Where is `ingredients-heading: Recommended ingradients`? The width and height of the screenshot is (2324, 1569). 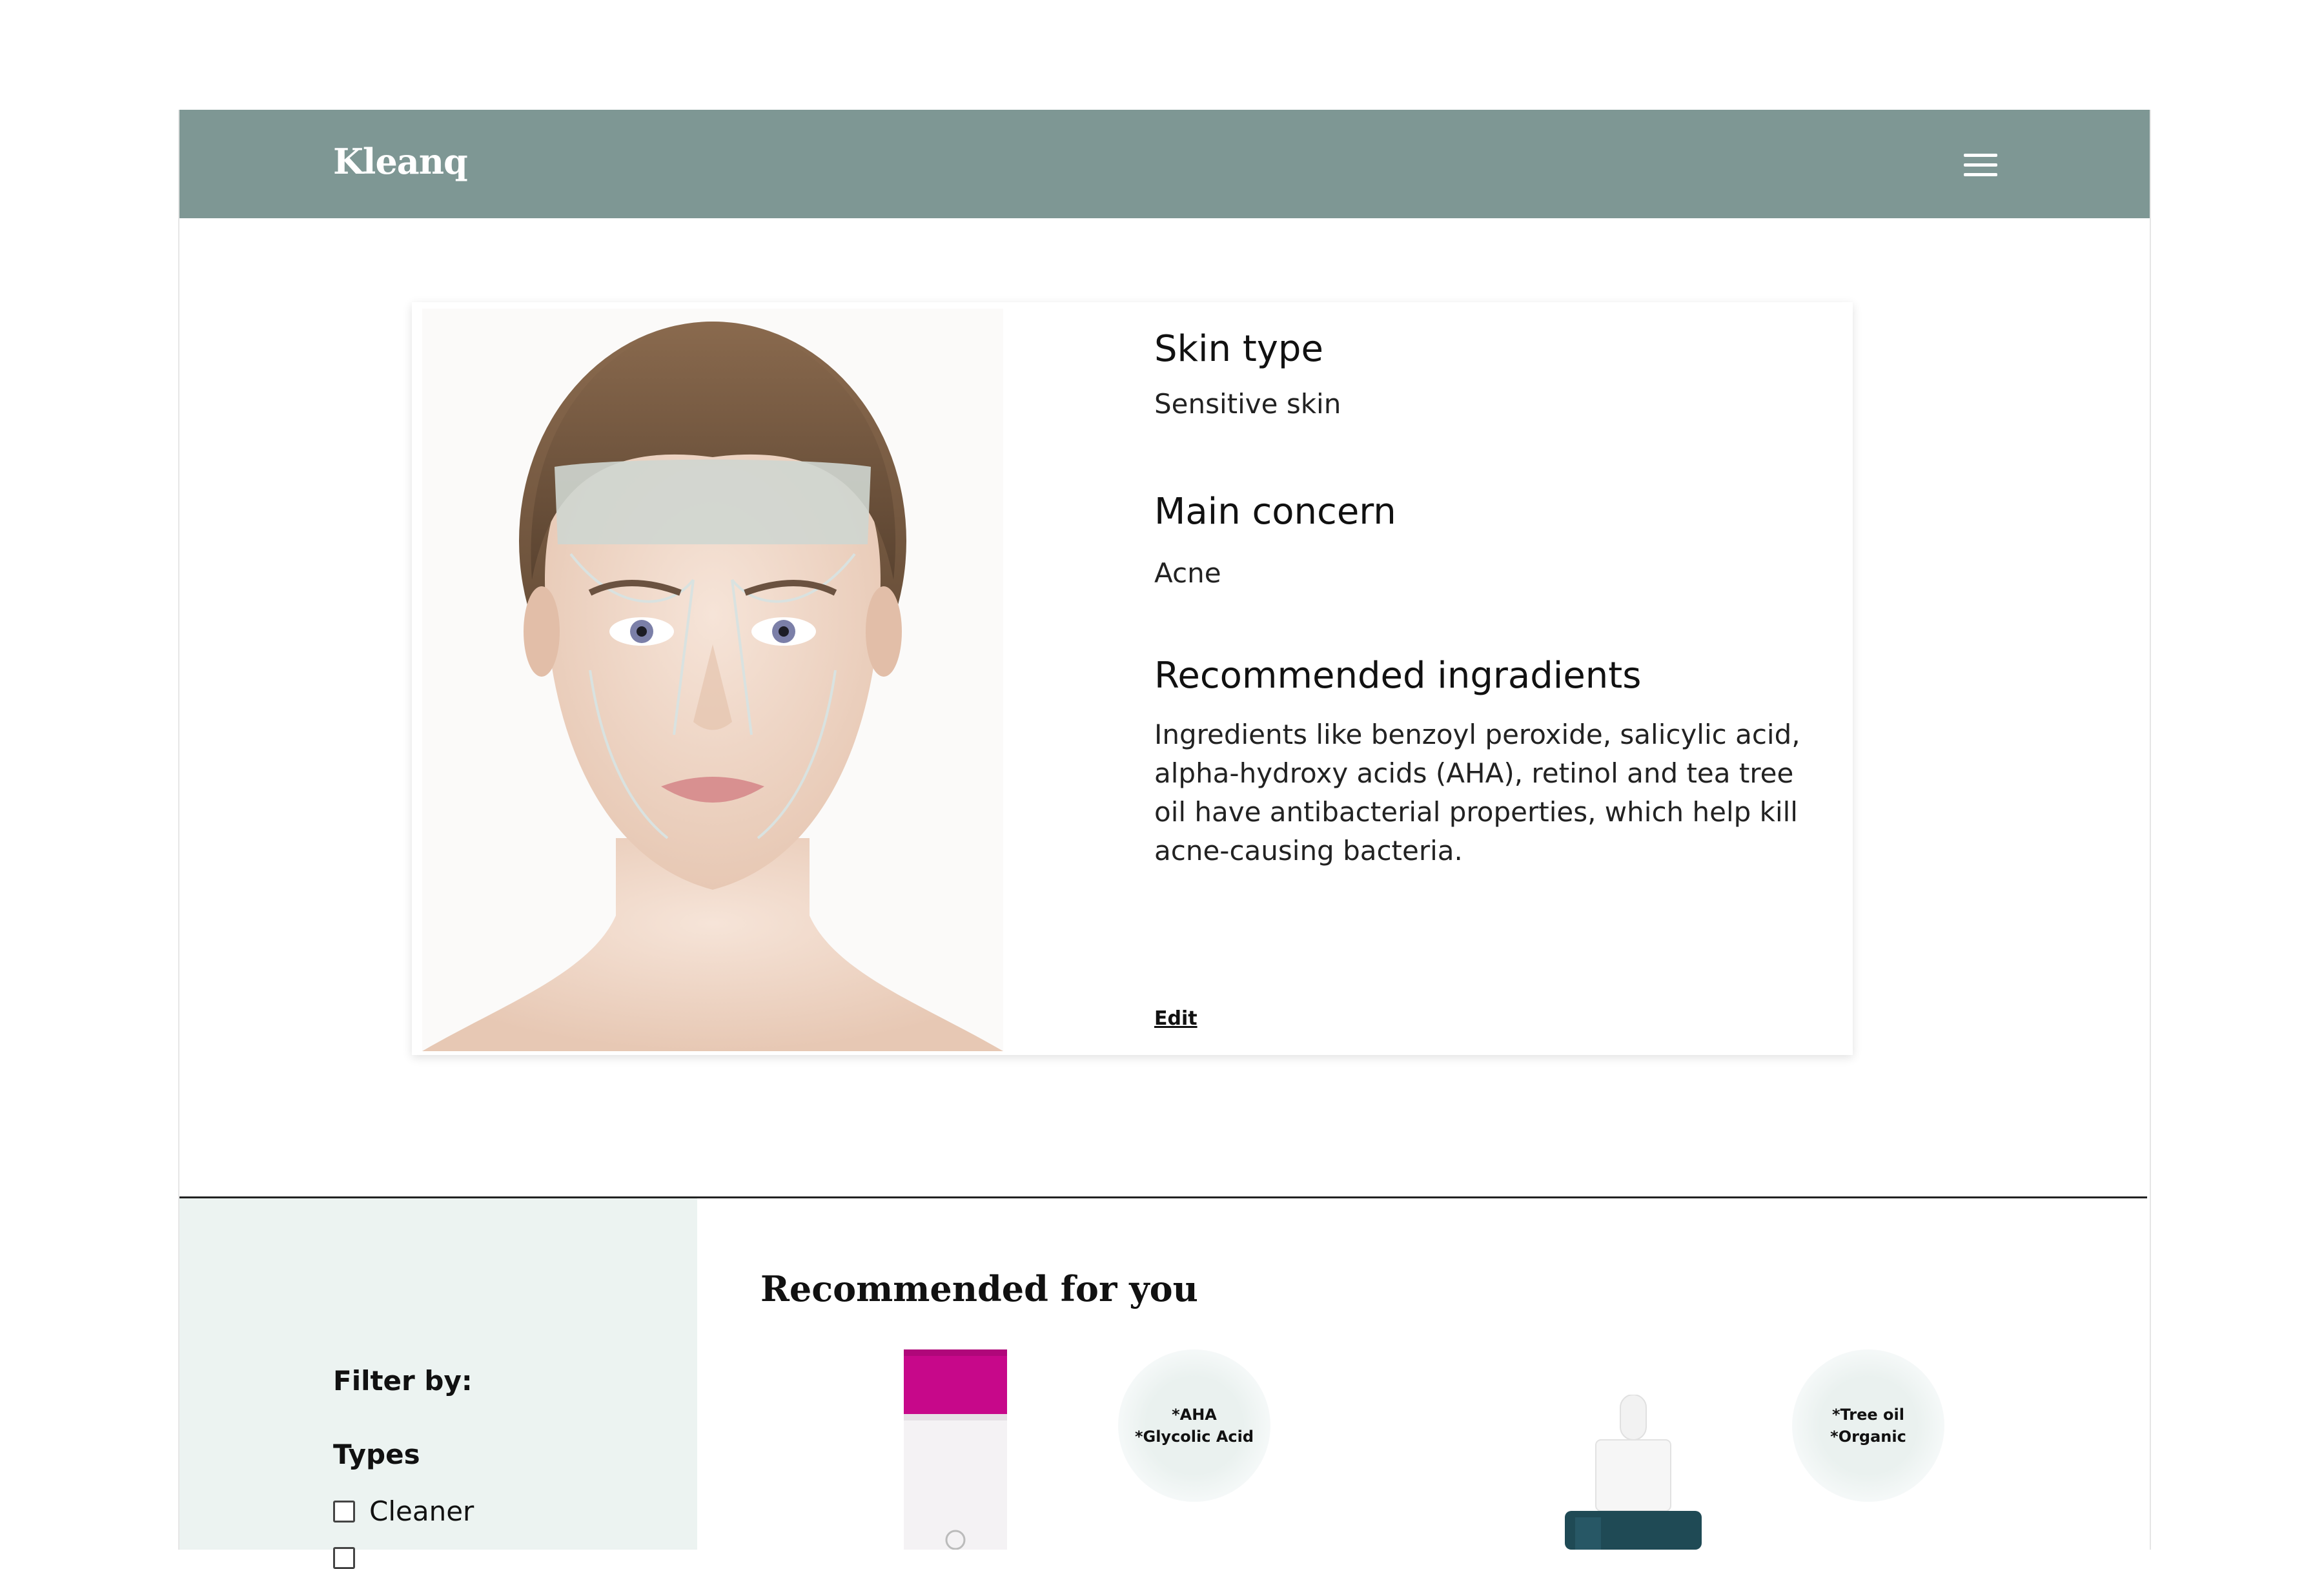 ingredients-heading: Recommended ingradients is located at coordinates (1398, 676).